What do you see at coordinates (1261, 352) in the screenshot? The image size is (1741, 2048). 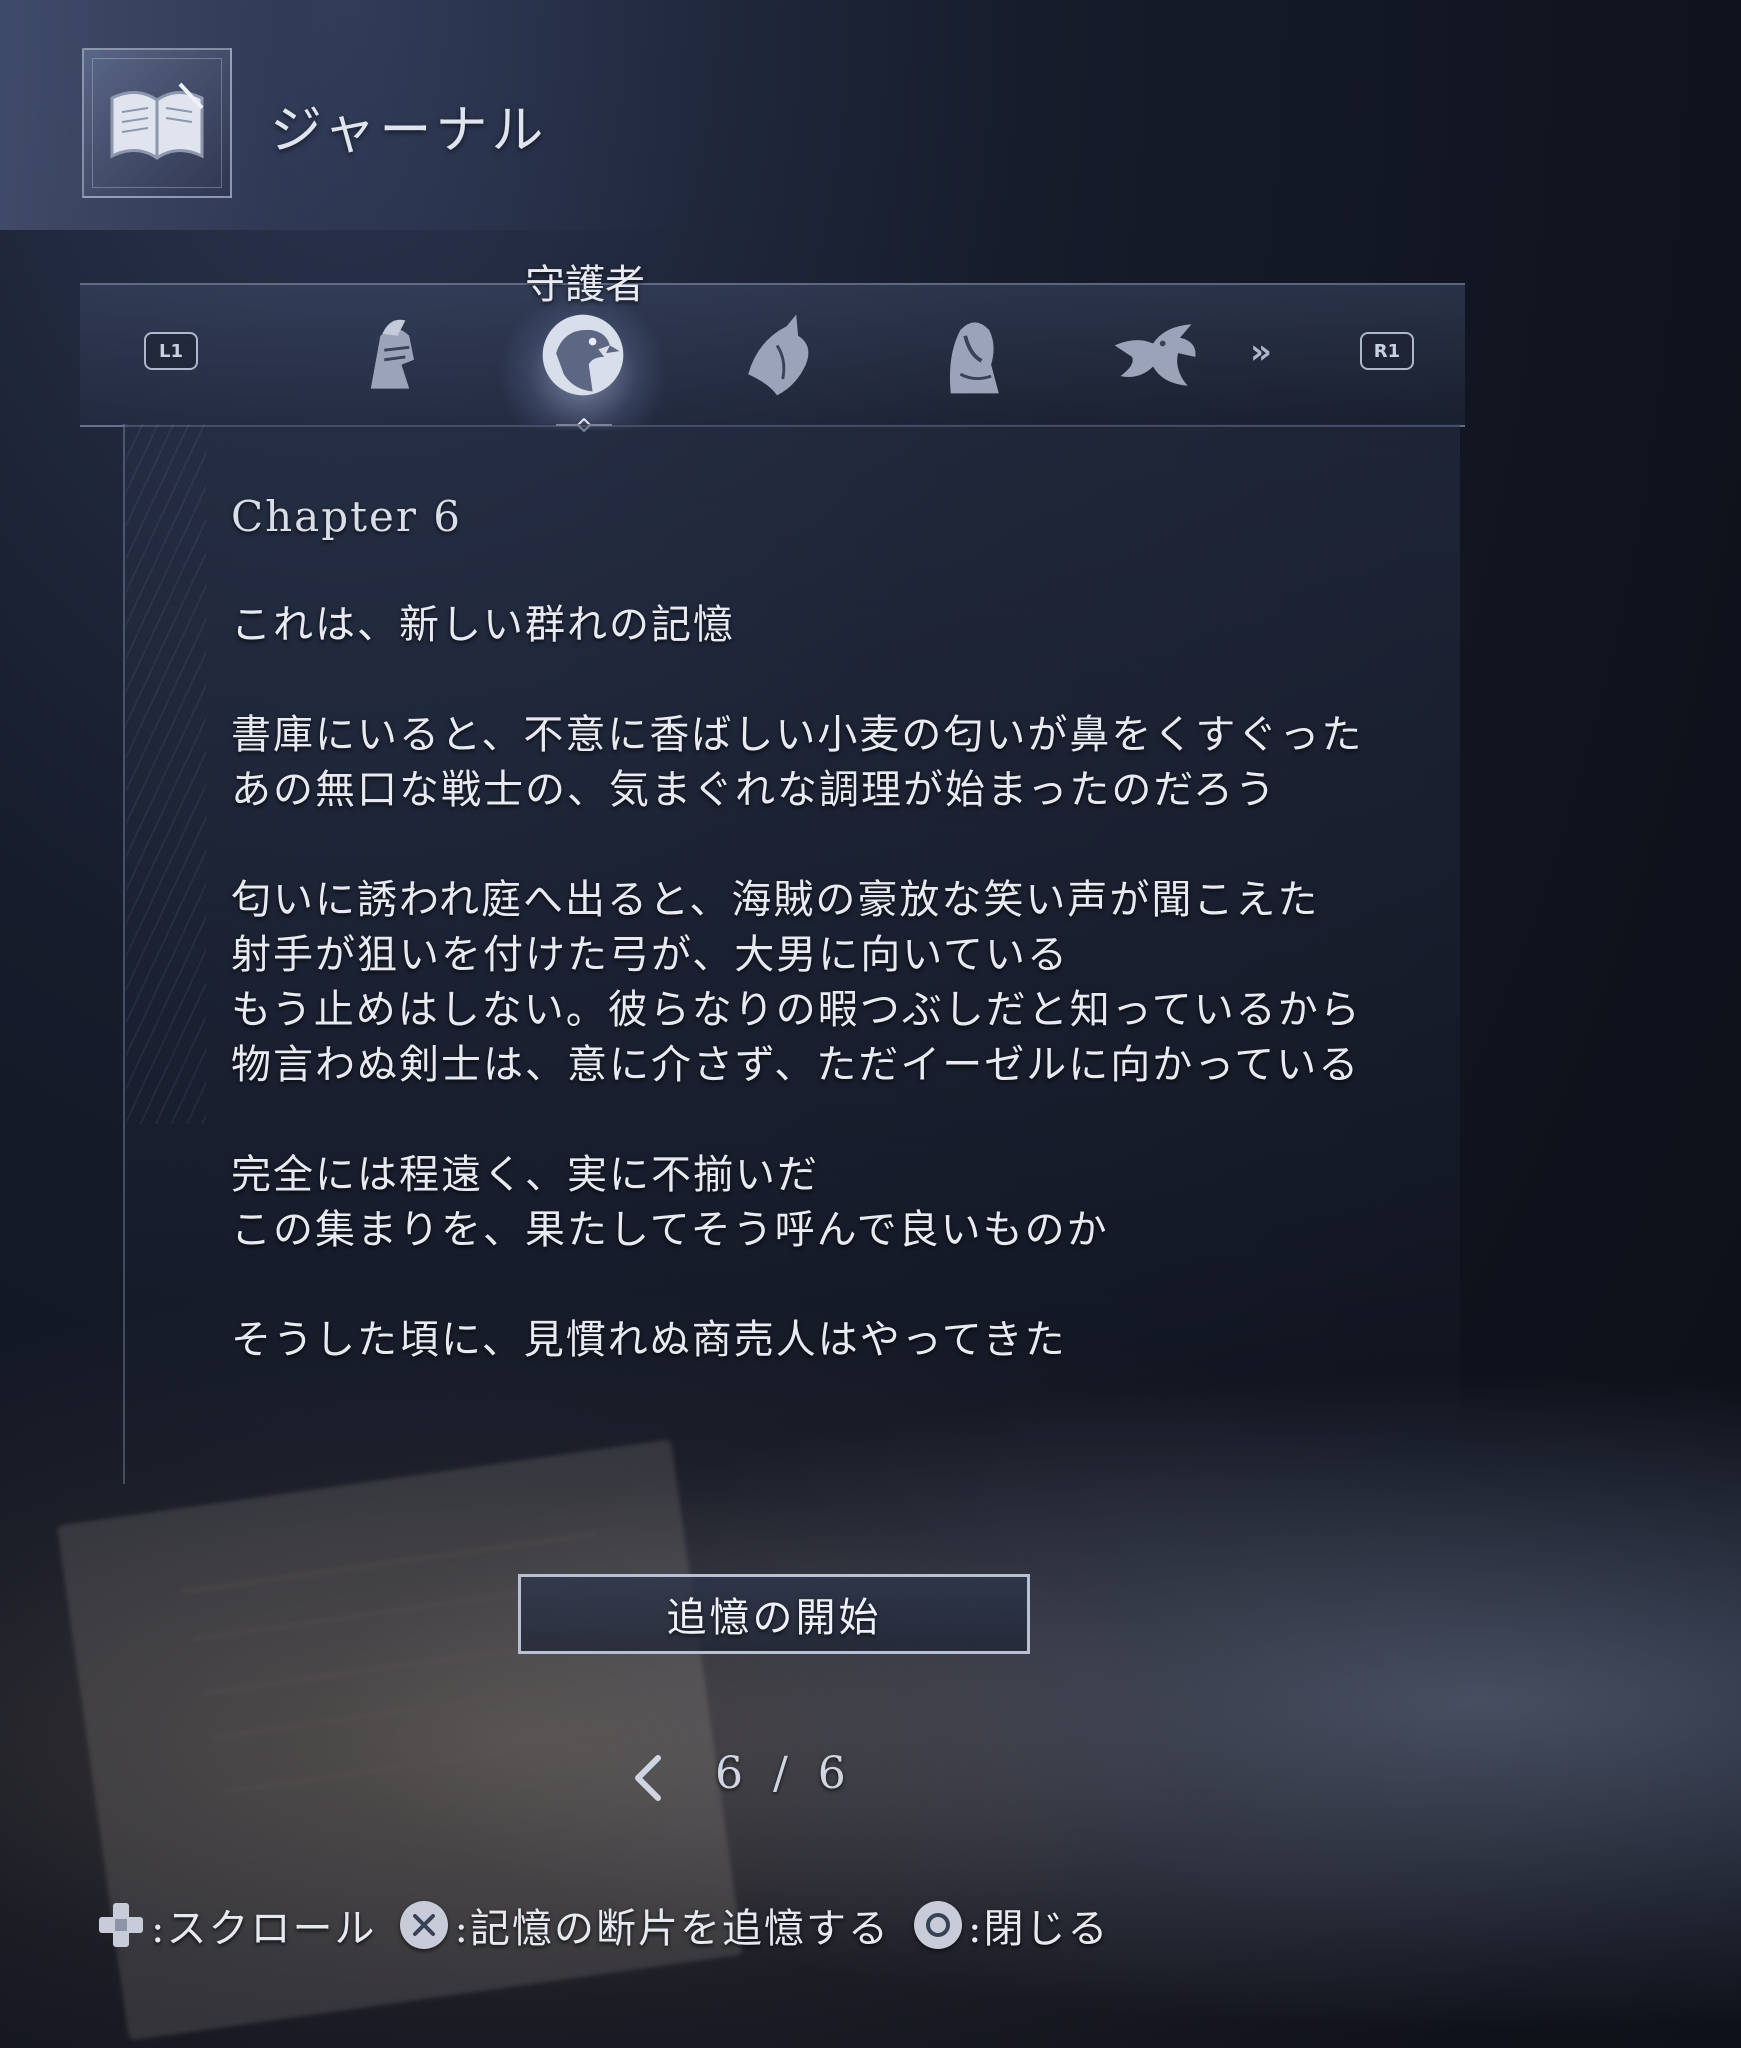 I see `double-chevron-right-icon: »` at bounding box center [1261, 352].